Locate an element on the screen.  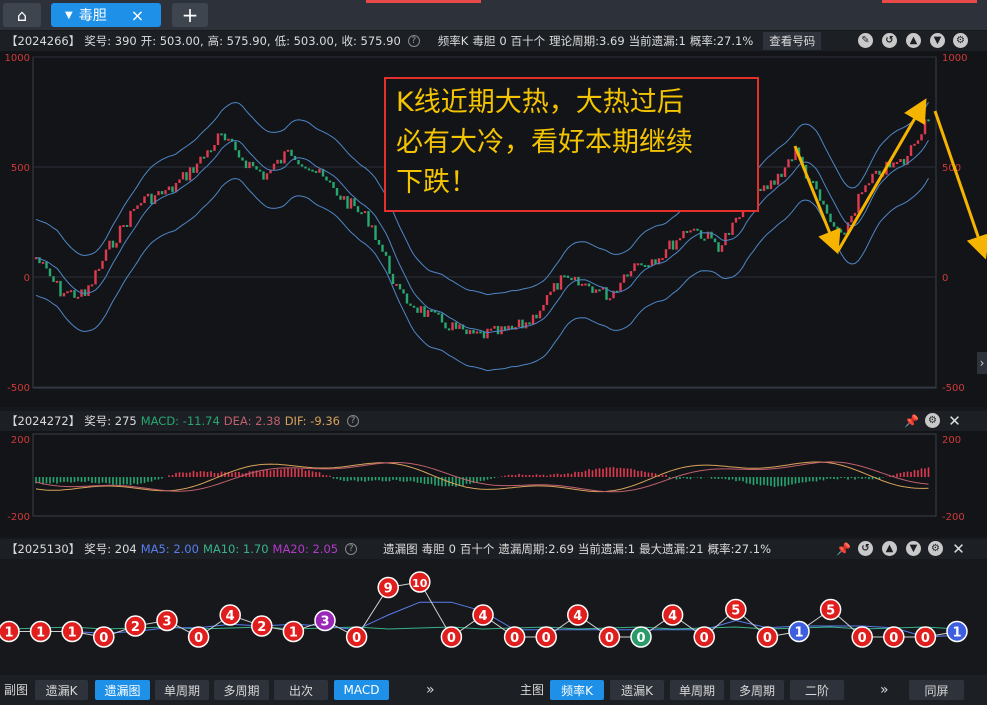
main-btn-multi-cycle: 多周期 is located at coordinates (757, 690).